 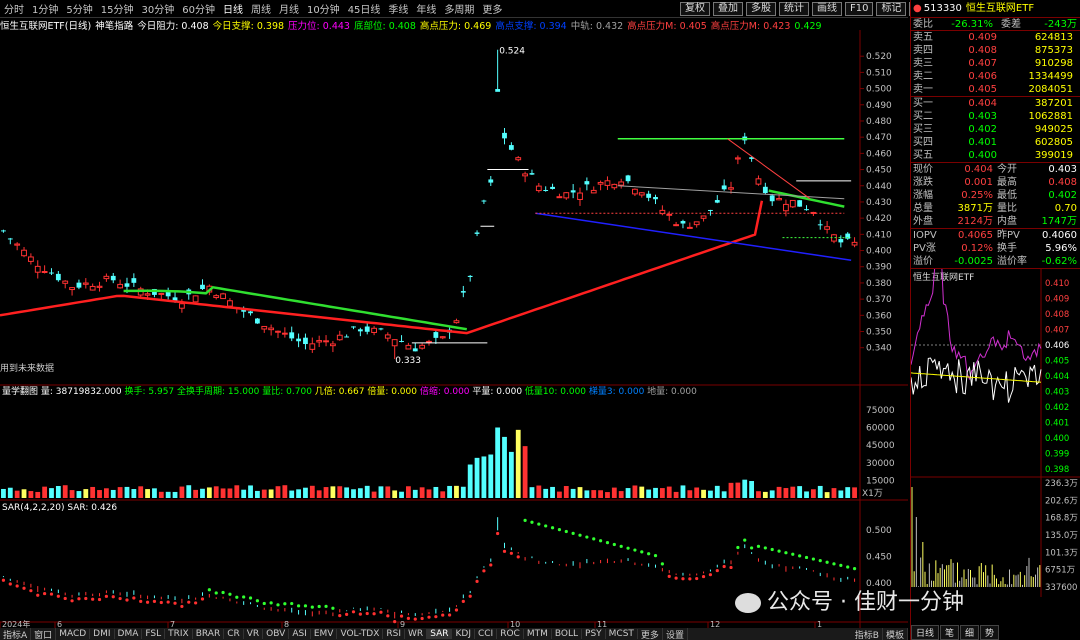 What do you see at coordinates (715, 624) in the screenshot?
I see `date-tick-label: 12` at bounding box center [715, 624].